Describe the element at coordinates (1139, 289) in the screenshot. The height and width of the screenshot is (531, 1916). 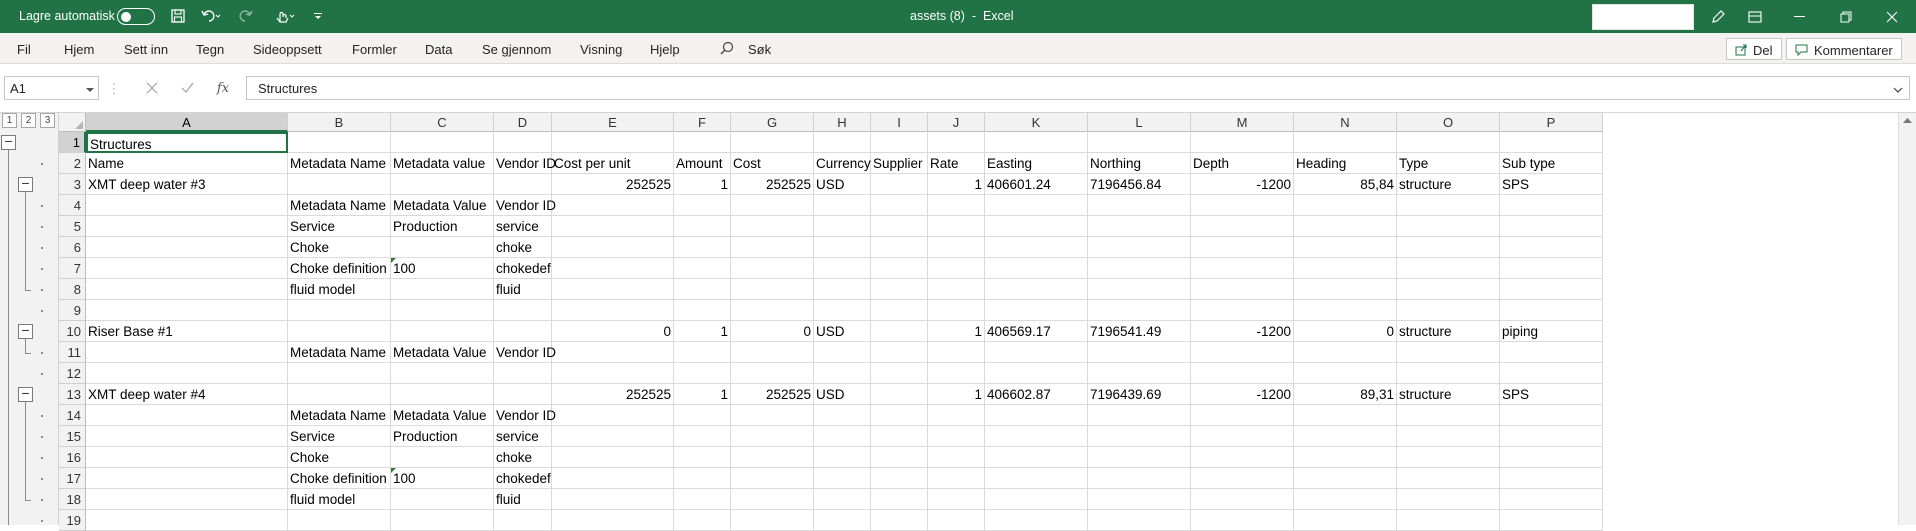
I see `cell-l8` at that location.